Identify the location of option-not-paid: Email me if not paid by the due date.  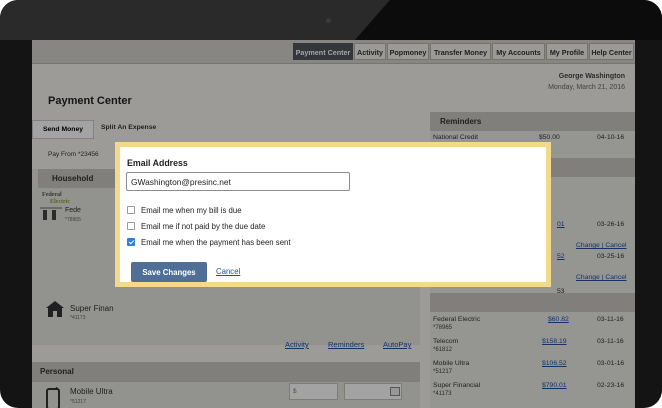
(196, 226).